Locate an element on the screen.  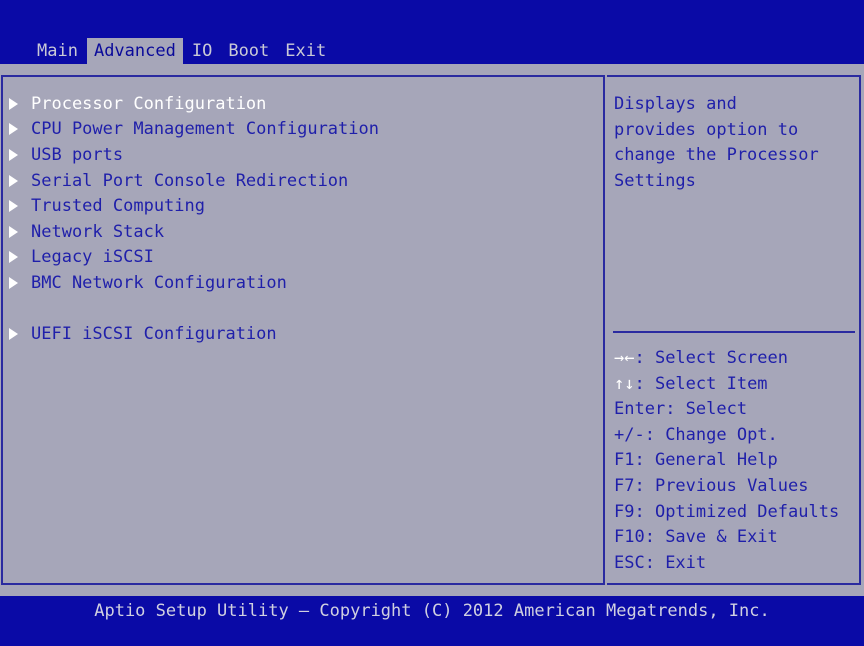
menu-item-cpu-power-management: CPU Power Management Configuration is located at coordinates (193, 130).